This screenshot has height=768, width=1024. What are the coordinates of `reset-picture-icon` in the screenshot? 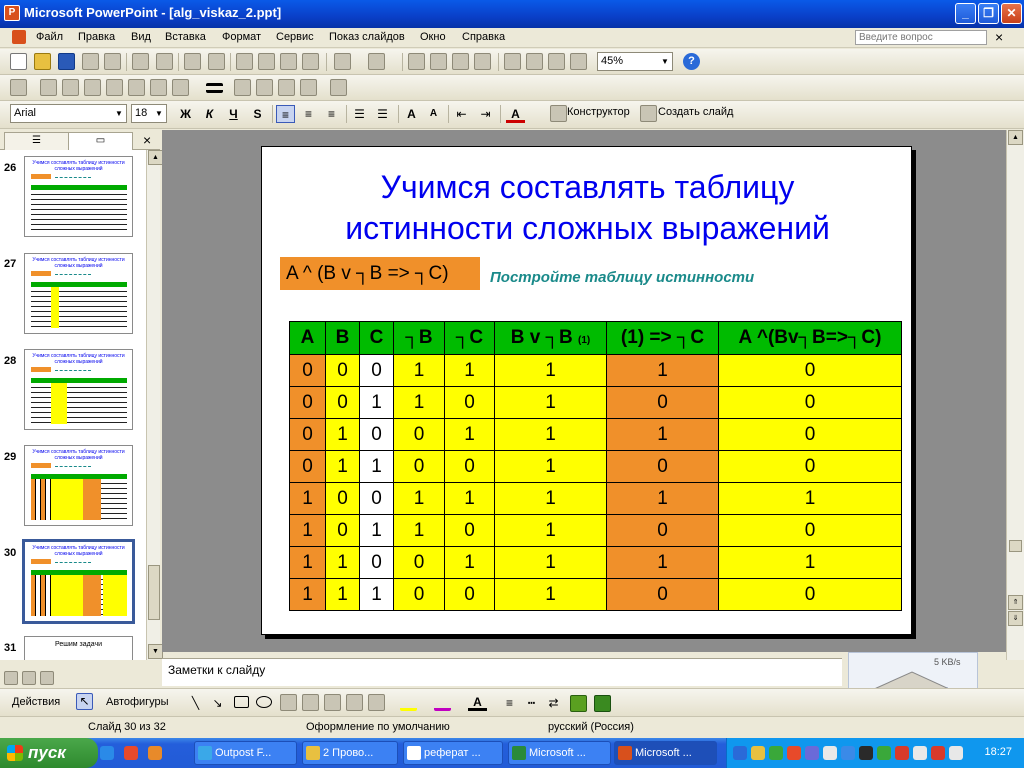 It's located at (338, 87).